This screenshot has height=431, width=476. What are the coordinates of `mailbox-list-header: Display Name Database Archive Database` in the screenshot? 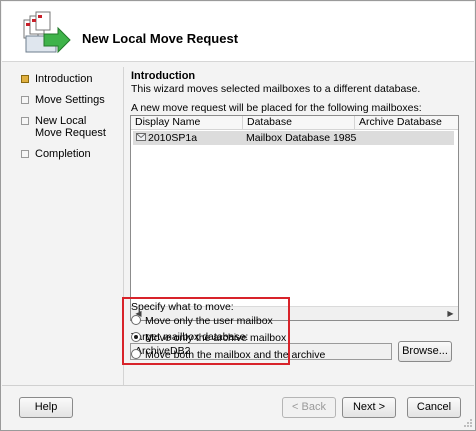 It's located at (294, 123).